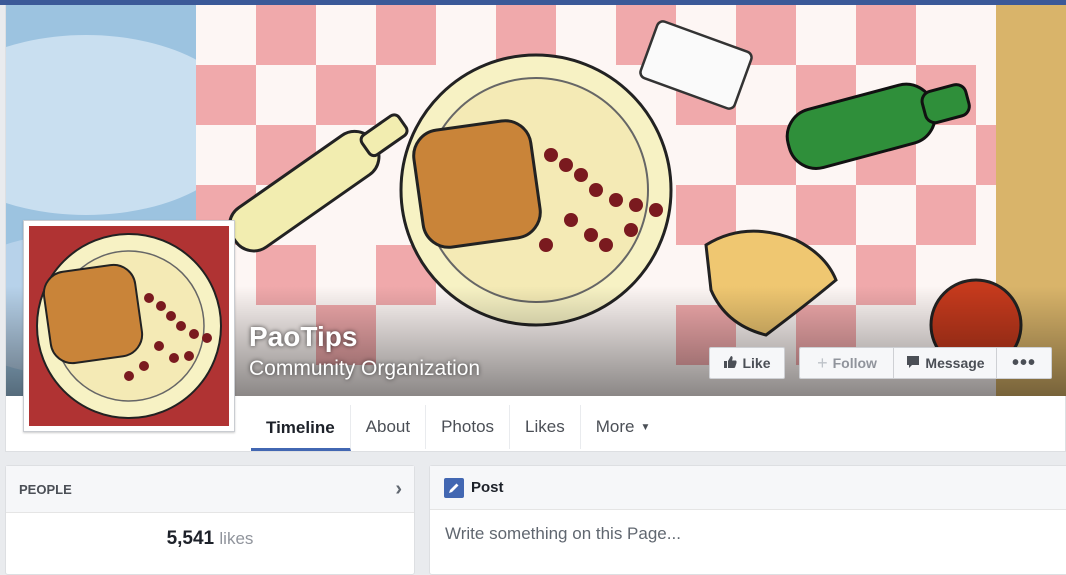  I want to click on message-button-label: Message, so click(955, 363).